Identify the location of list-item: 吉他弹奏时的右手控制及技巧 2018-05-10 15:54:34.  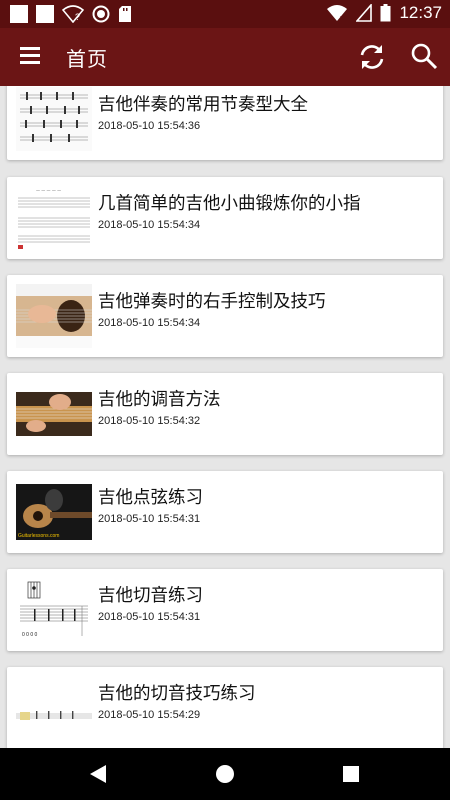
(225, 316).